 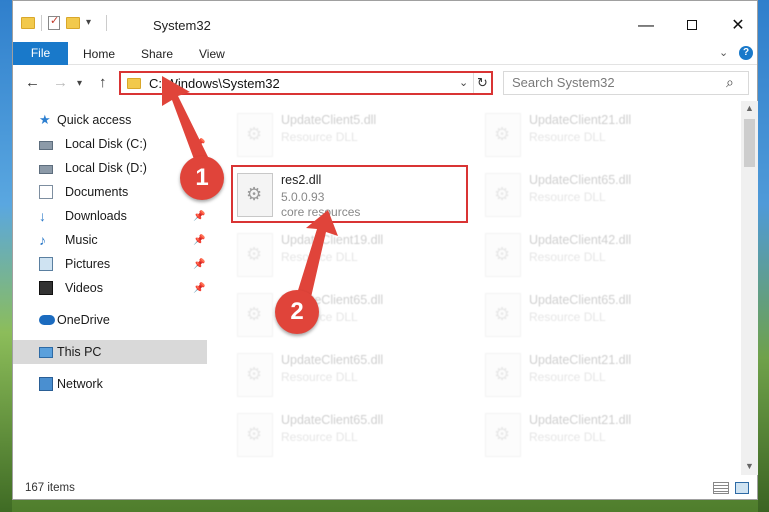 I want to click on item-count: 167 items, so click(x=50, y=488).